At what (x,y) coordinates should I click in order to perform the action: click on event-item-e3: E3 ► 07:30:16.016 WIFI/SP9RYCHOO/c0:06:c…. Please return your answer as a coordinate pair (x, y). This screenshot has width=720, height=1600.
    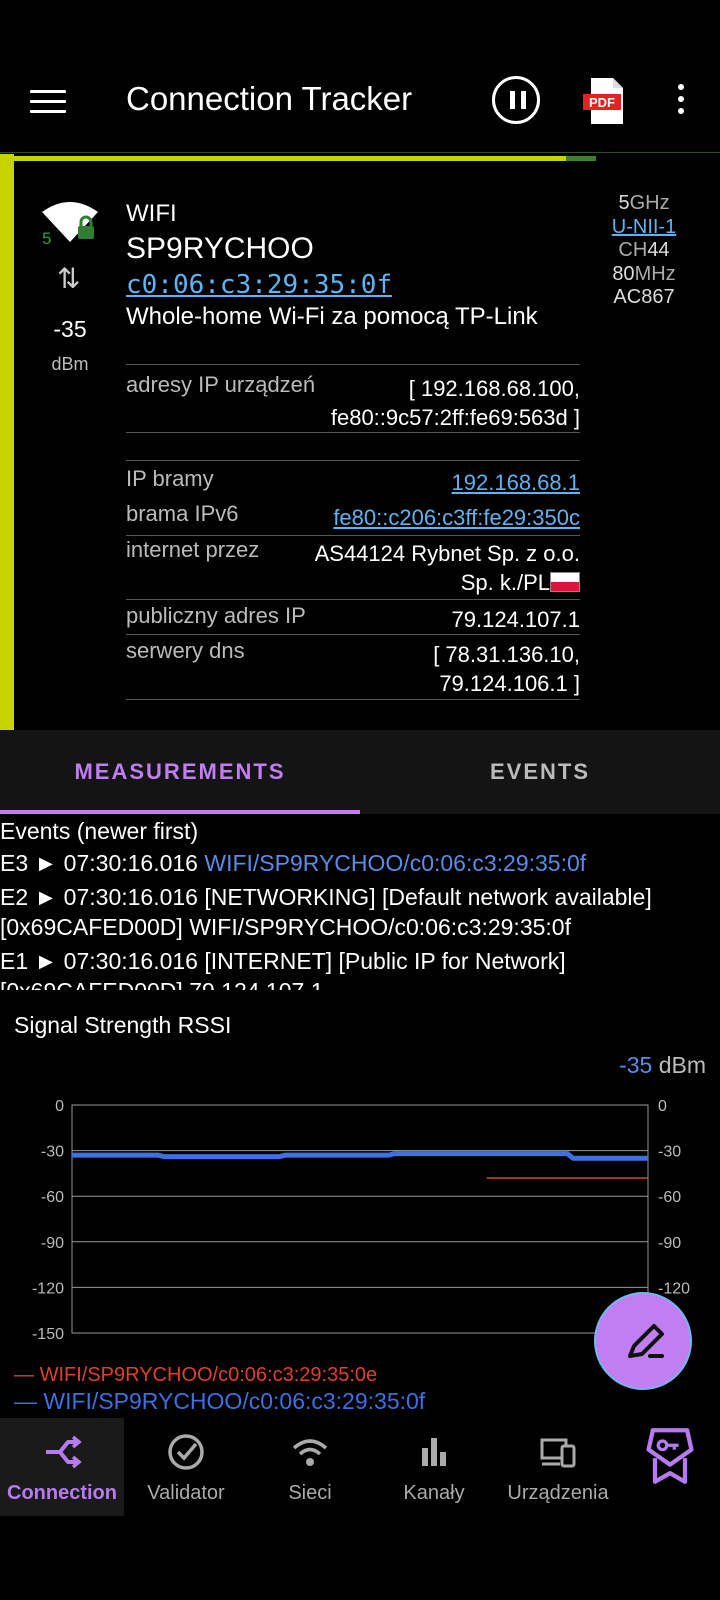
    Looking at the image, I should click on (355, 863).